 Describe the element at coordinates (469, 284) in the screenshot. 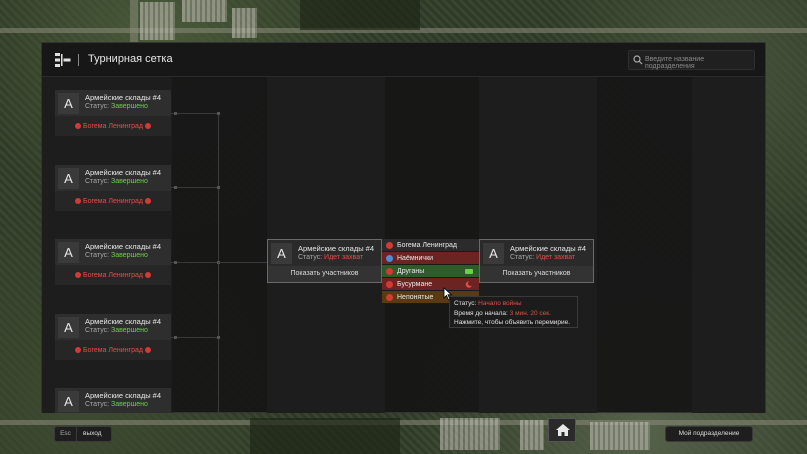

I see `crescent-icon` at that location.